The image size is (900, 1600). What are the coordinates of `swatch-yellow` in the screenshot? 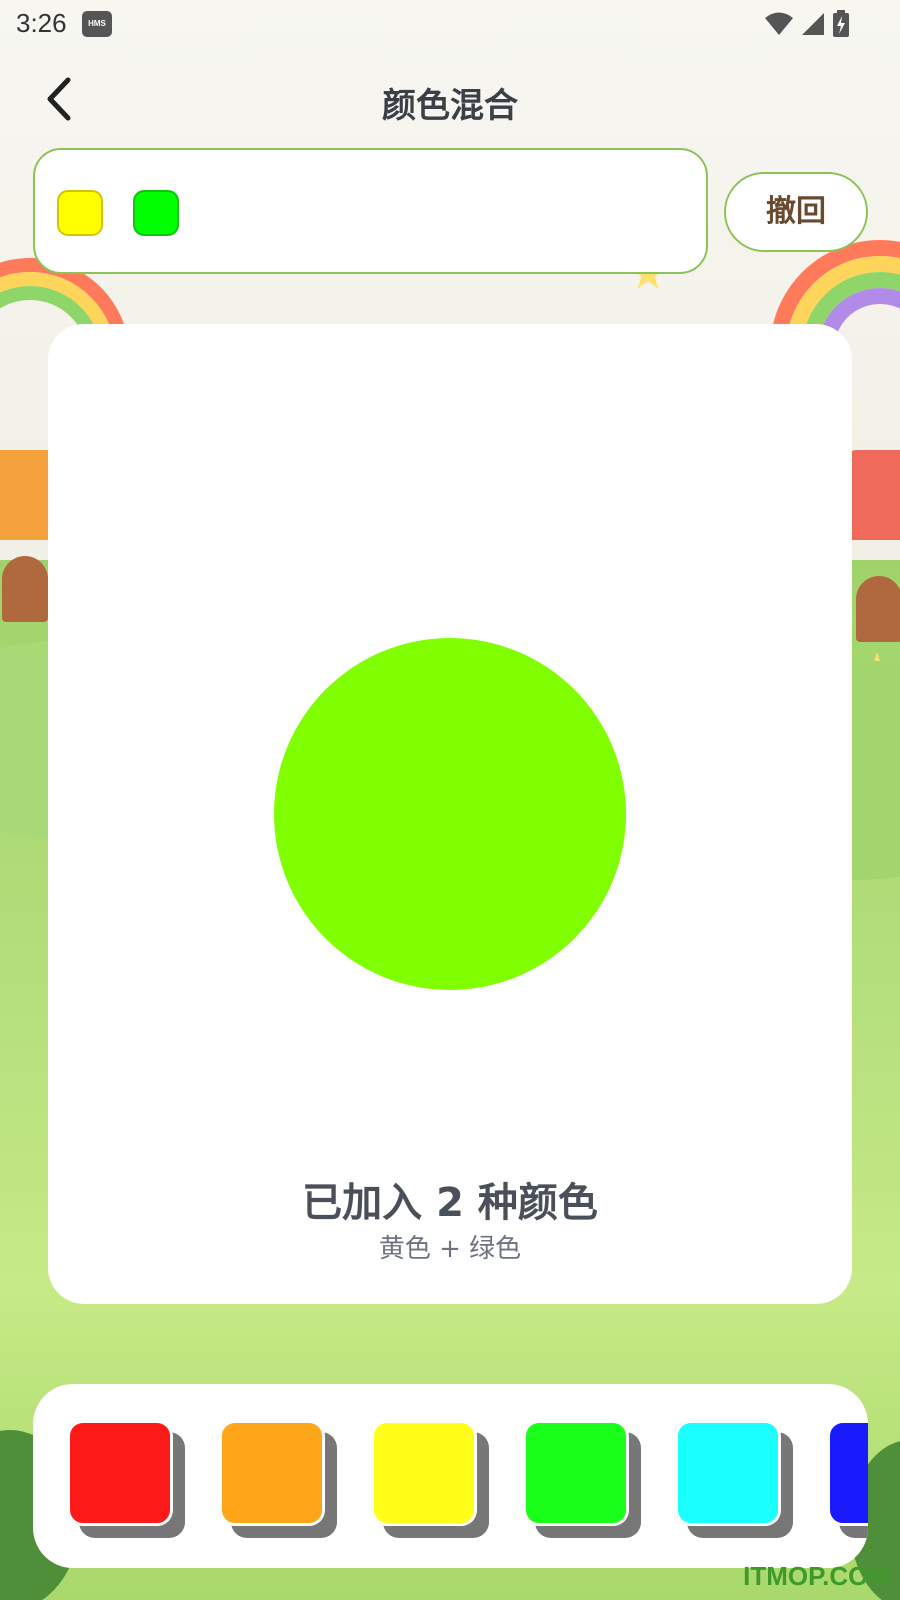 It's located at (424, 1473).